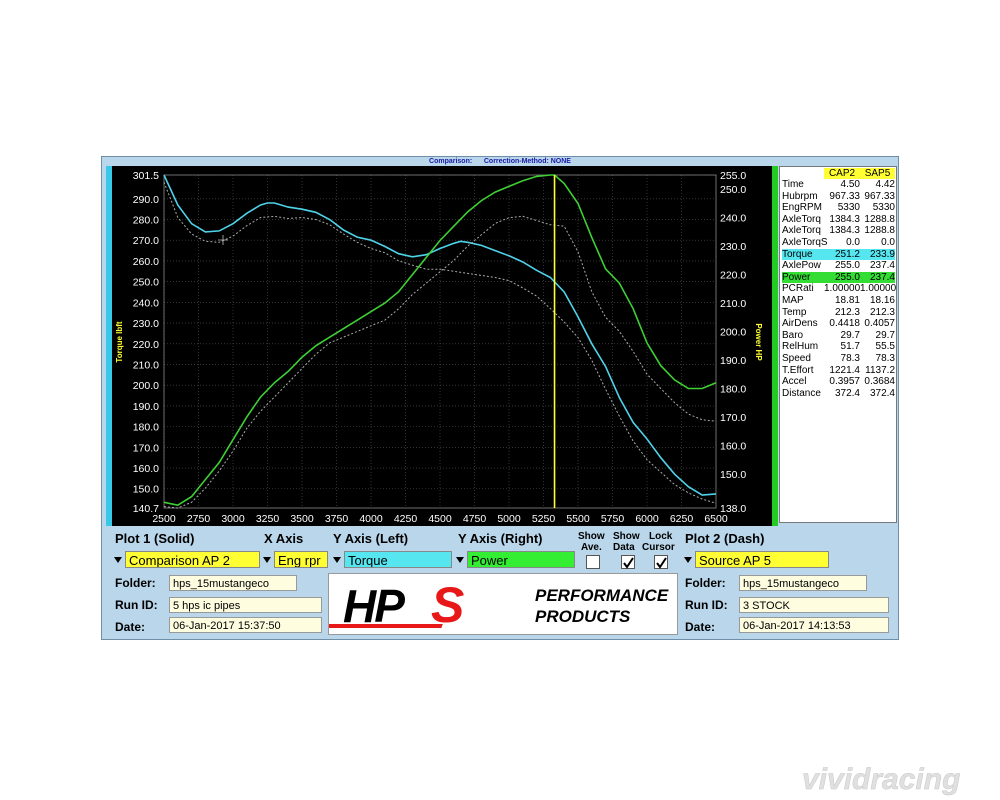 This screenshot has width=1000, height=800. Describe the element at coordinates (626, 536) in the screenshot. I see `show-data-label: Show` at that location.